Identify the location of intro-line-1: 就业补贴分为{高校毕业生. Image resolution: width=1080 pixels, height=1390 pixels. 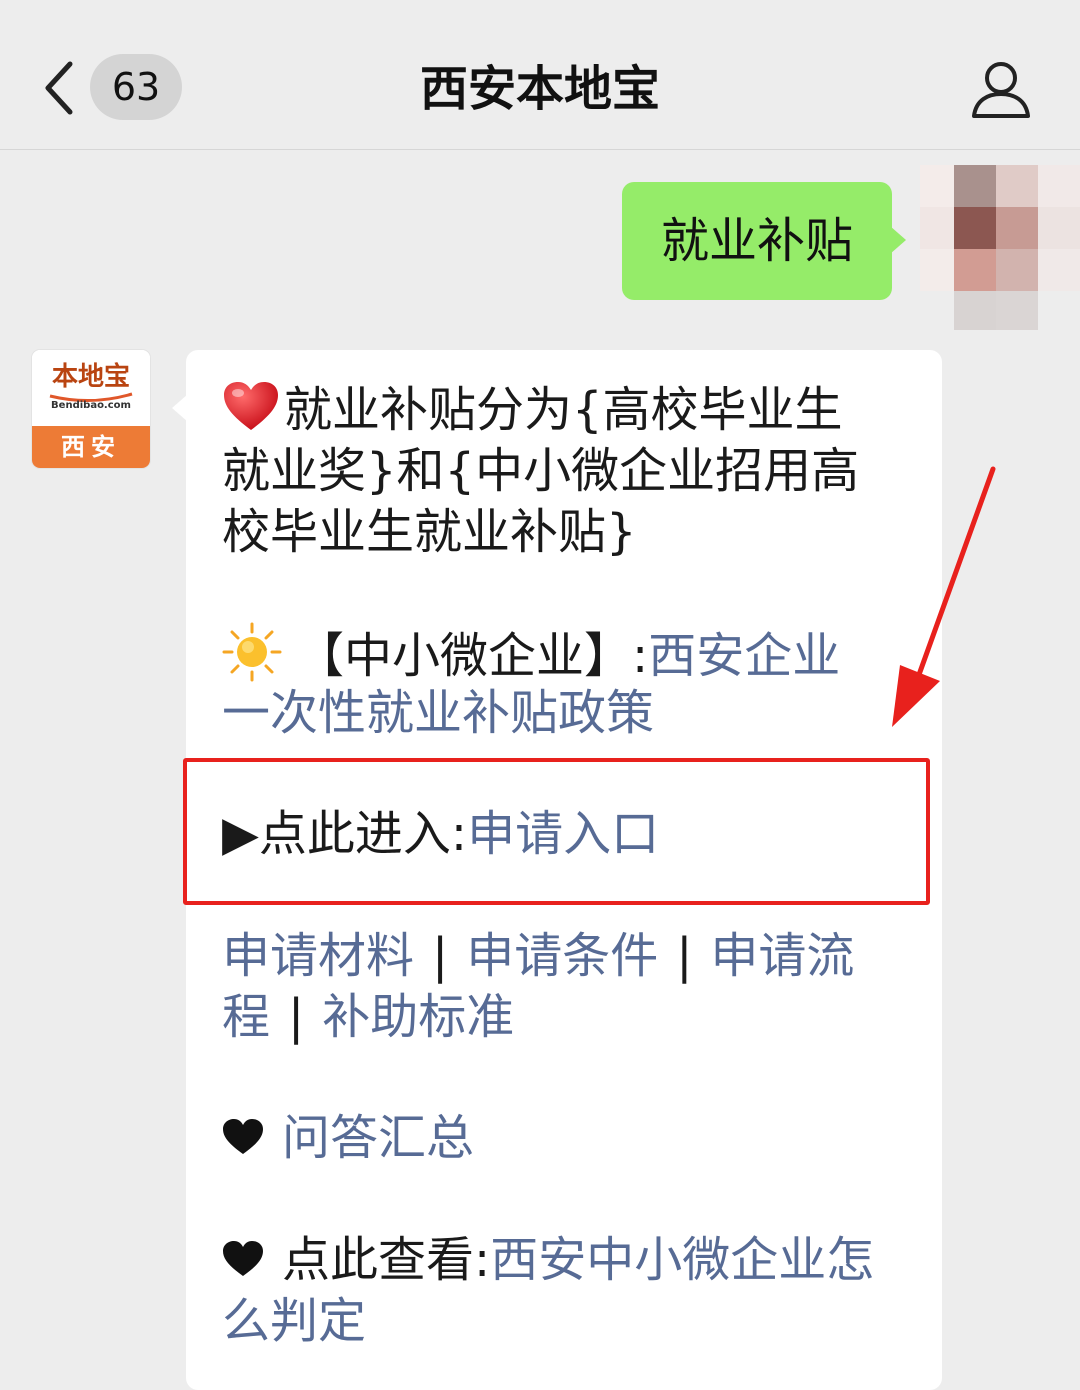
(532, 410).